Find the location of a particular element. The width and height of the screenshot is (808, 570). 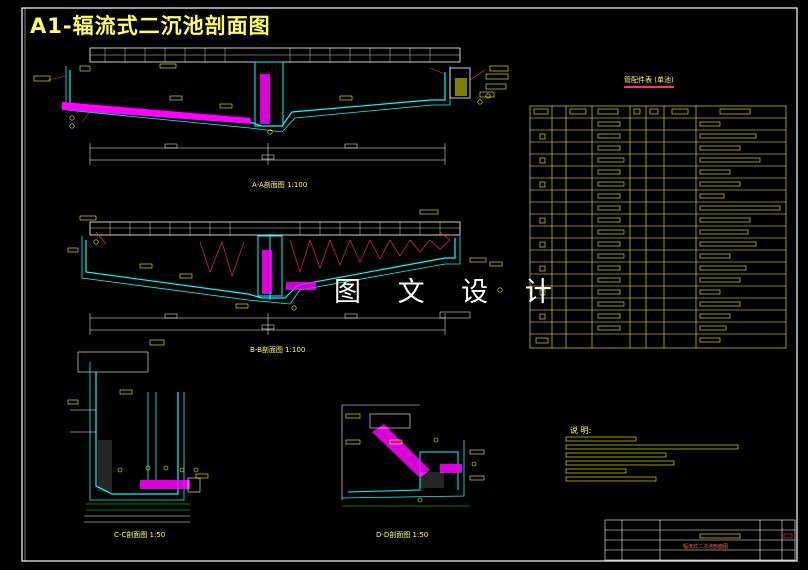

section-d-d-label: D-D剖面图 1:50 is located at coordinates (402, 535).